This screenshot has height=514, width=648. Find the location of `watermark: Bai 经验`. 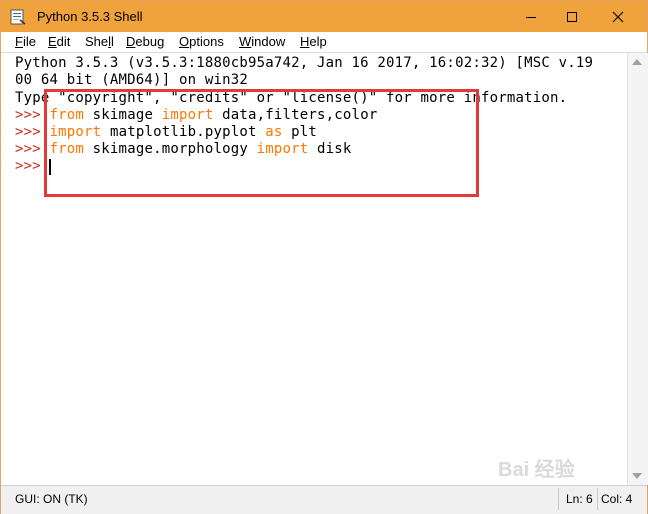

watermark: Bai 经验 is located at coordinates (536, 470).